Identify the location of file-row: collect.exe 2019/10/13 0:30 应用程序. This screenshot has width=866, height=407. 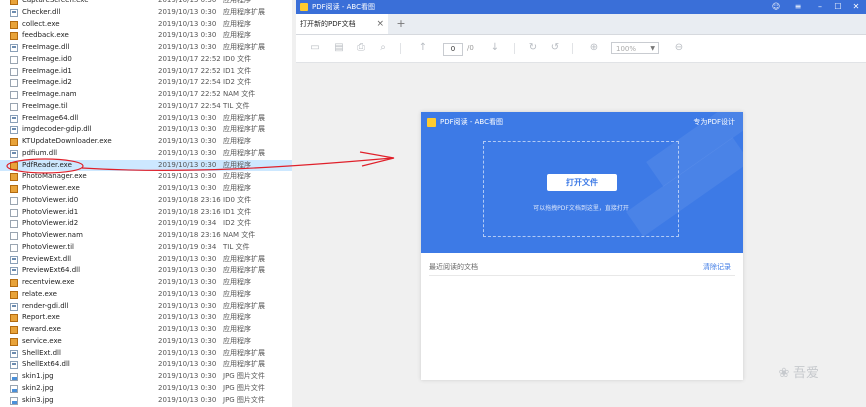
(146, 25).